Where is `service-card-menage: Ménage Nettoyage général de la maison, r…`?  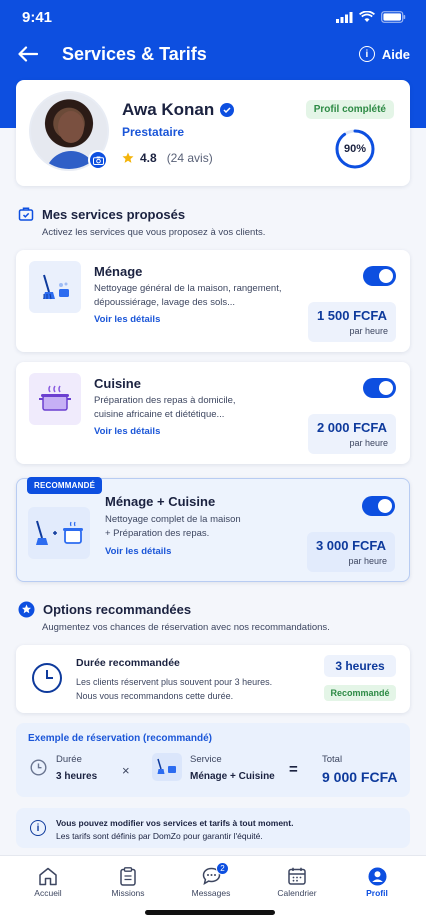
service-card-menage: Ménage Nettoyage général de la maison, r… is located at coordinates (213, 301).